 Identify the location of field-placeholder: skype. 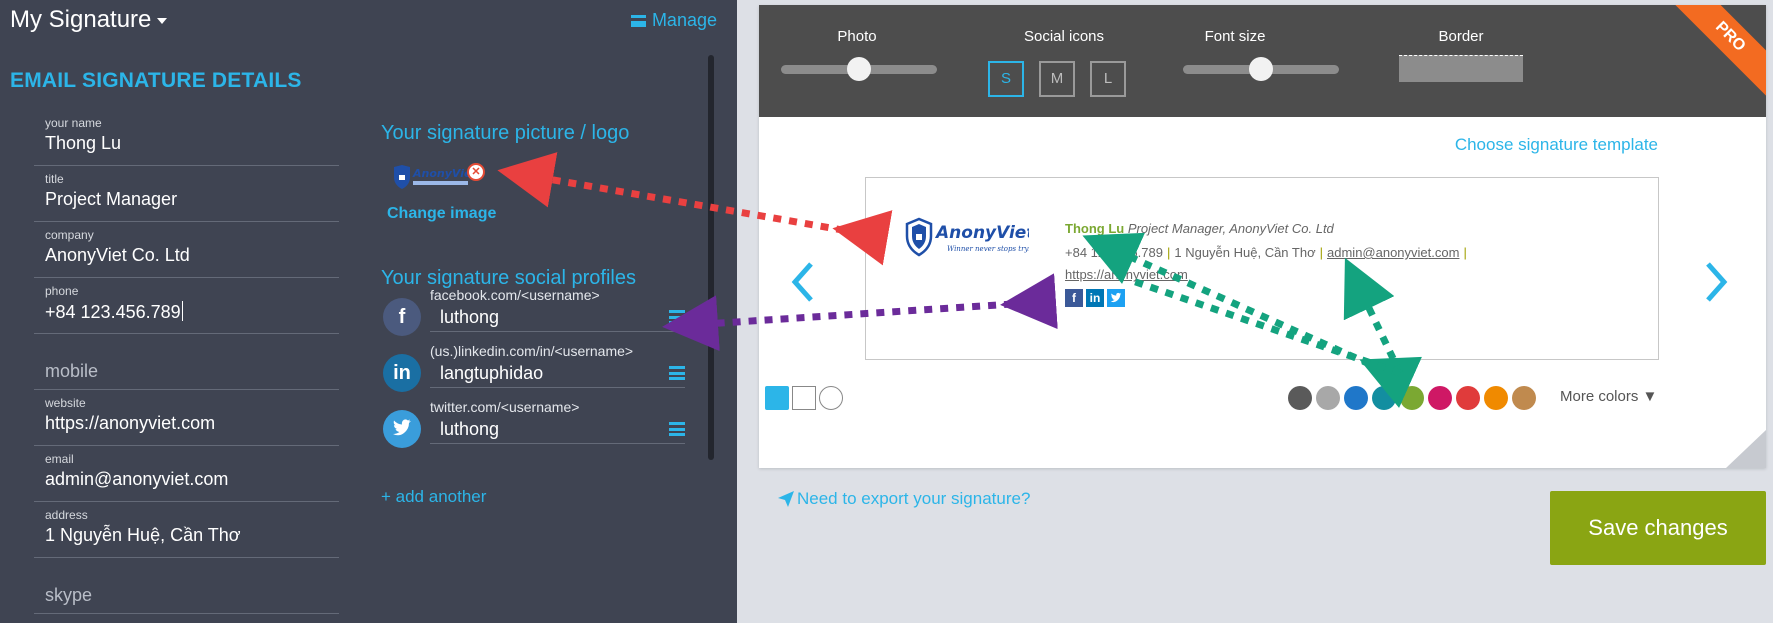
(69, 595).